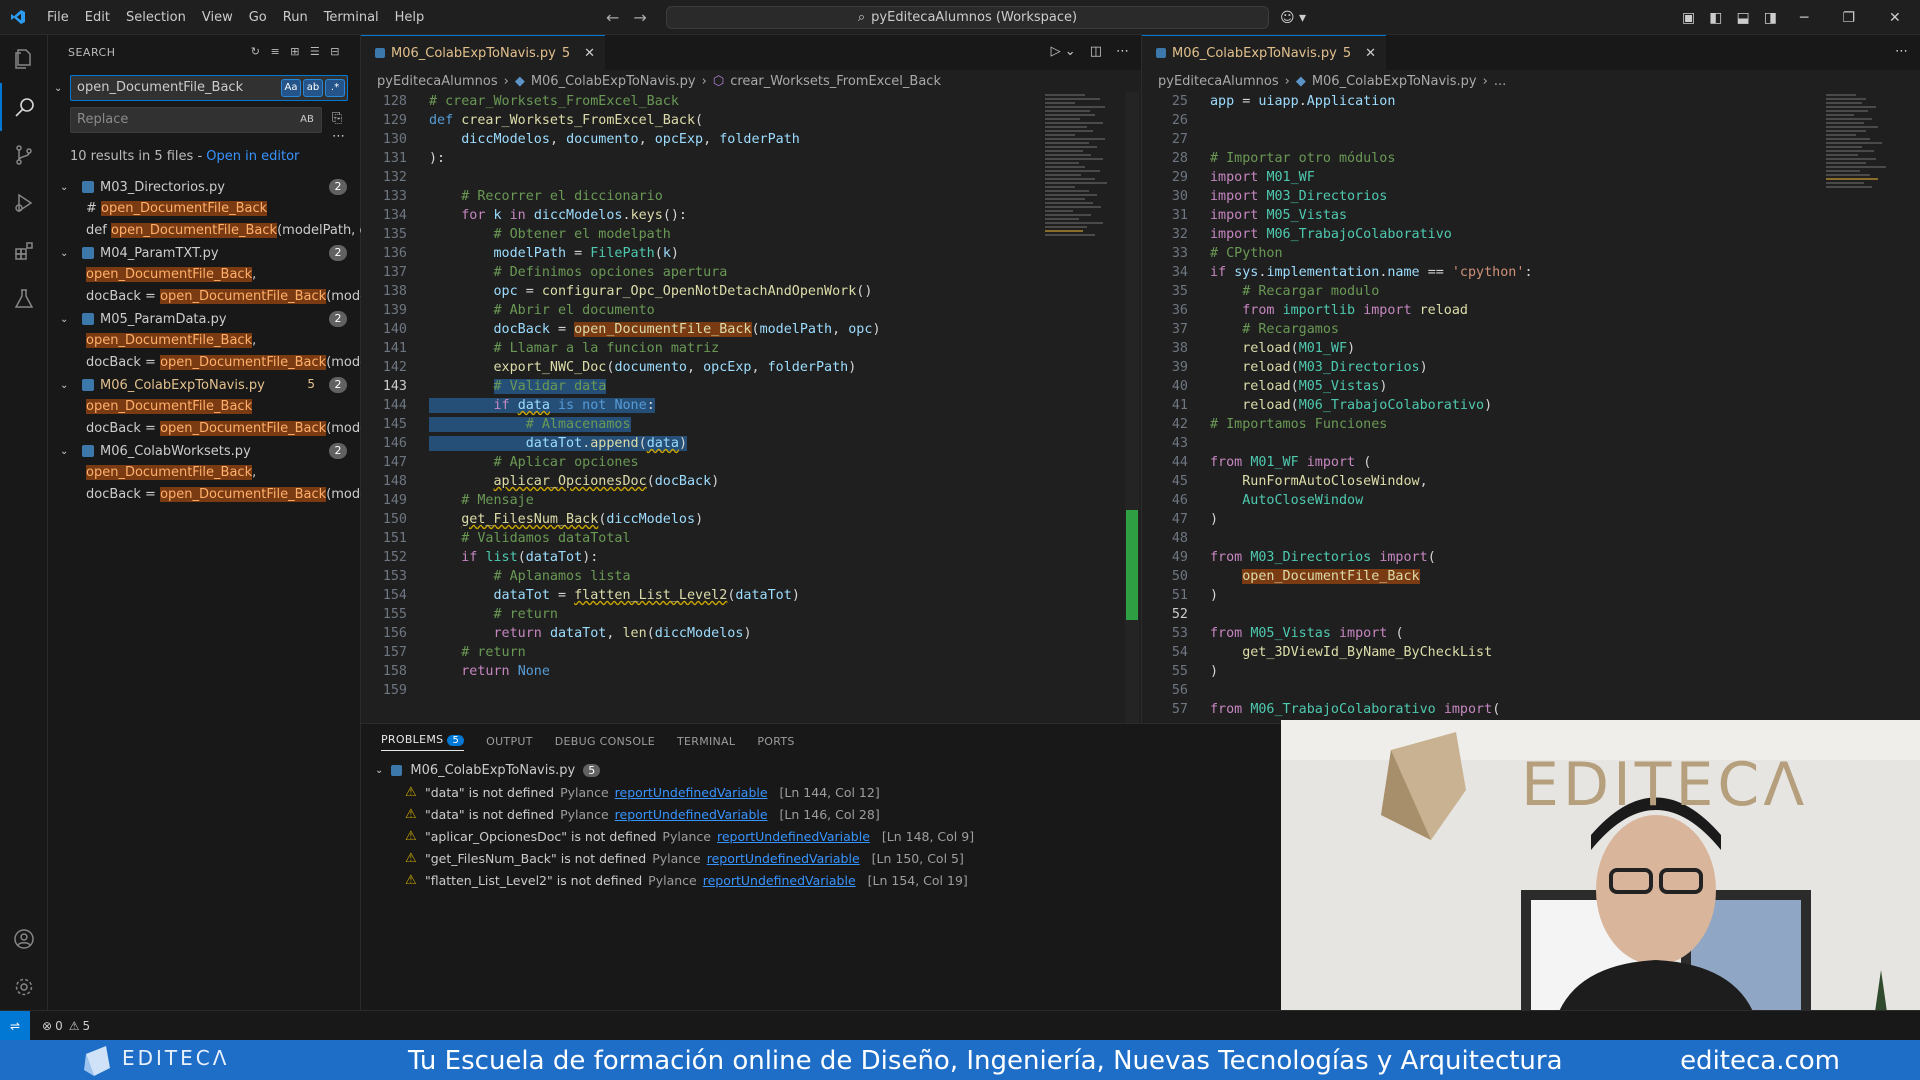 The image size is (1920, 1080). I want to click on run-python-icon: ▷ ⌄, so click(1063, 51).